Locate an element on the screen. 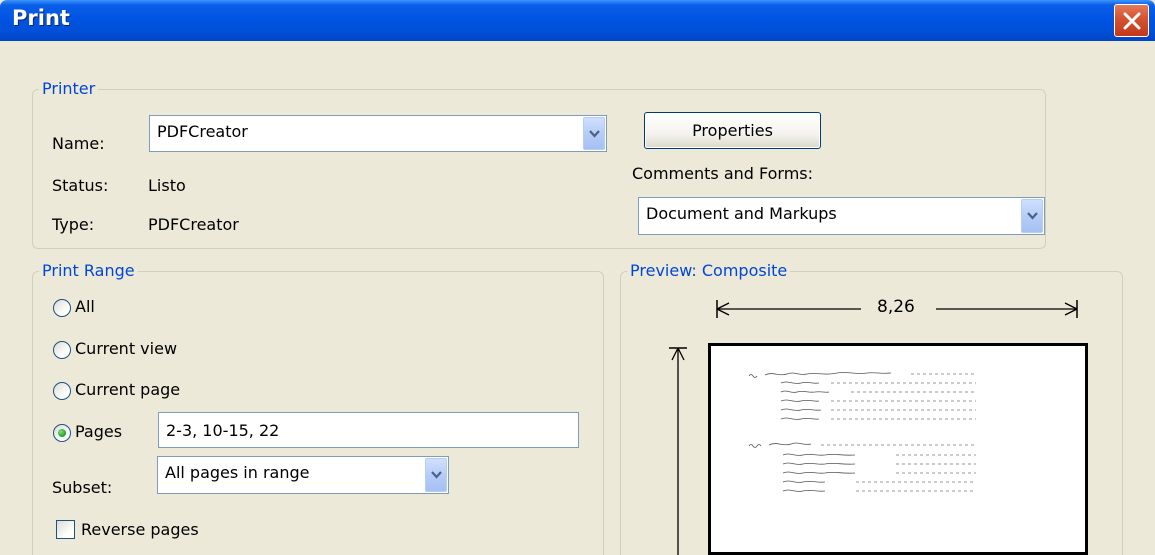 The height and width of the screenshot is (555, 1155). page-preview is located at coordinates (898, 449).